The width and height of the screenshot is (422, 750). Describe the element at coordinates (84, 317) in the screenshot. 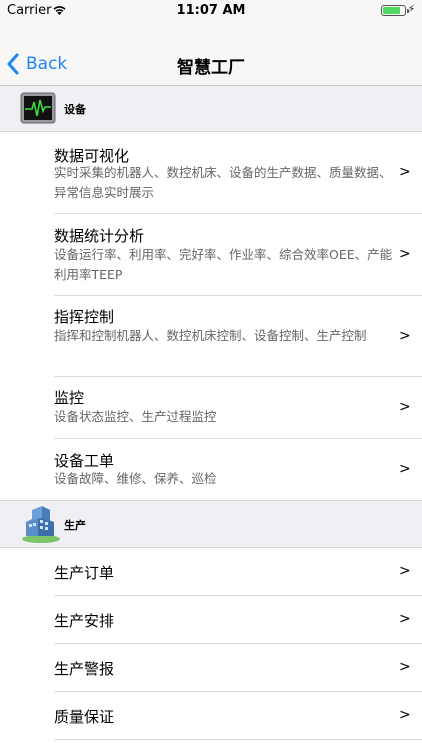

I see `row-title: 指挥控制` at that location.